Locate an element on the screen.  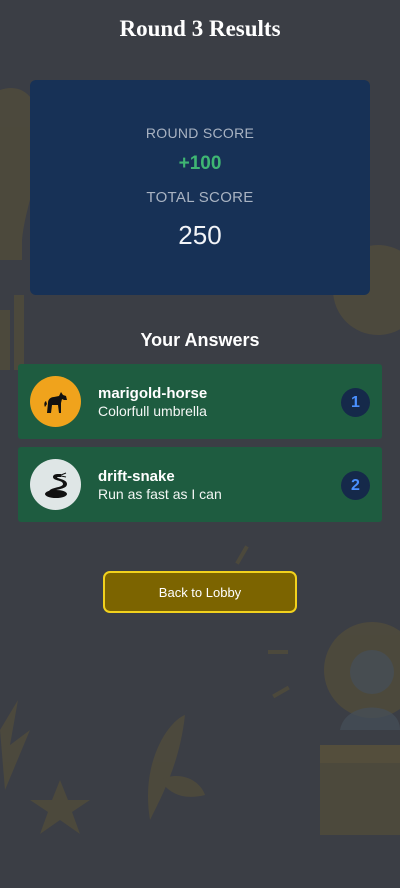
answer-card: marigold-horse Colorfull umbrella 1 is located at coordinates (200, 401).